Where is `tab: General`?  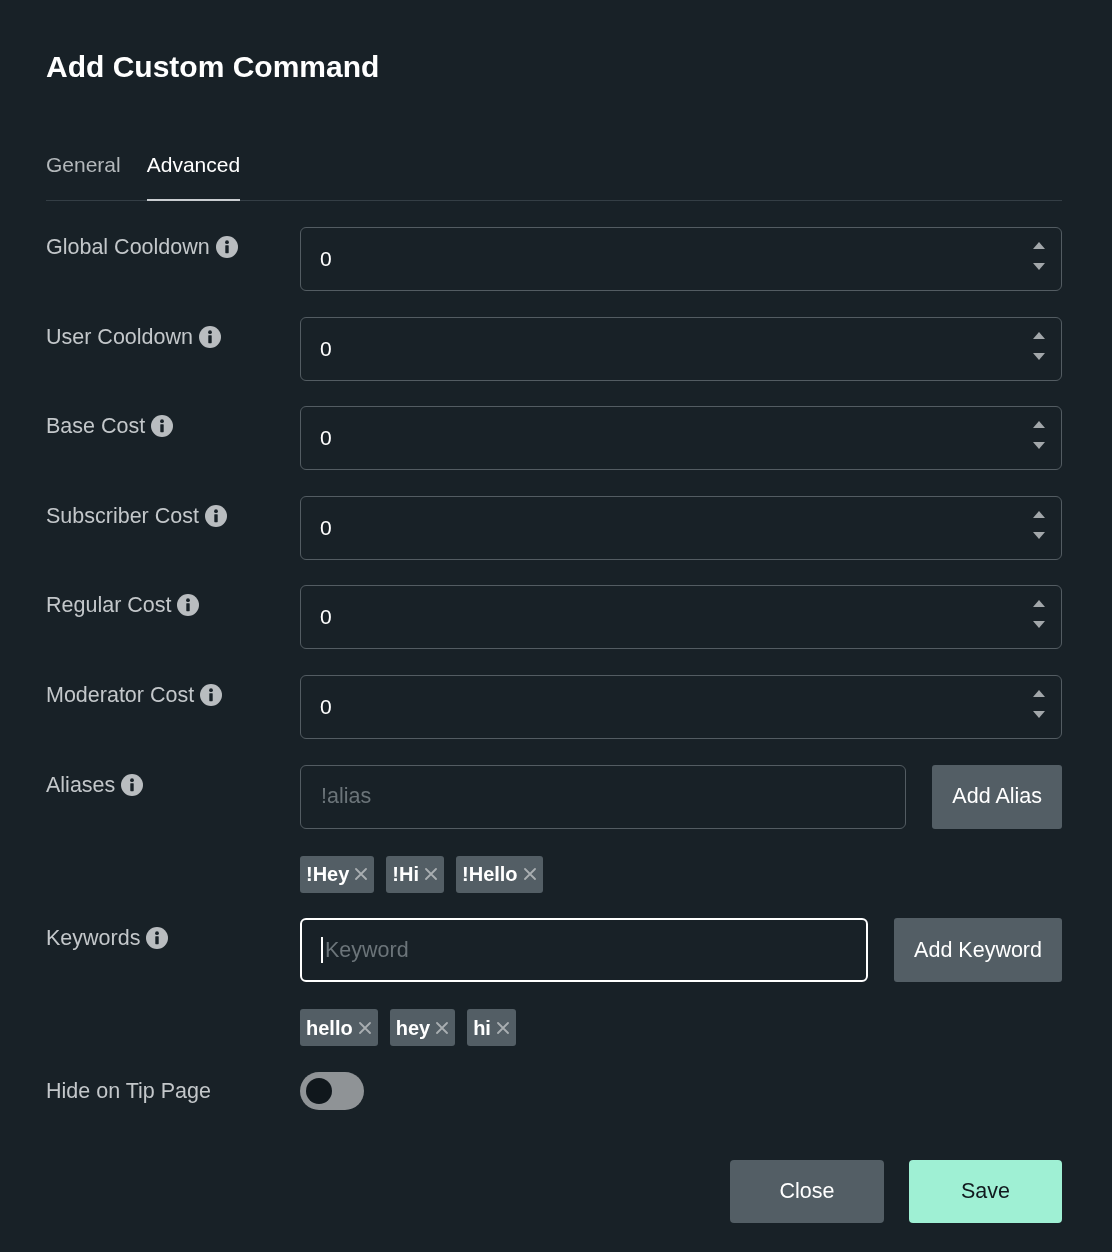
tab: General is located at coordinates (83, 177).